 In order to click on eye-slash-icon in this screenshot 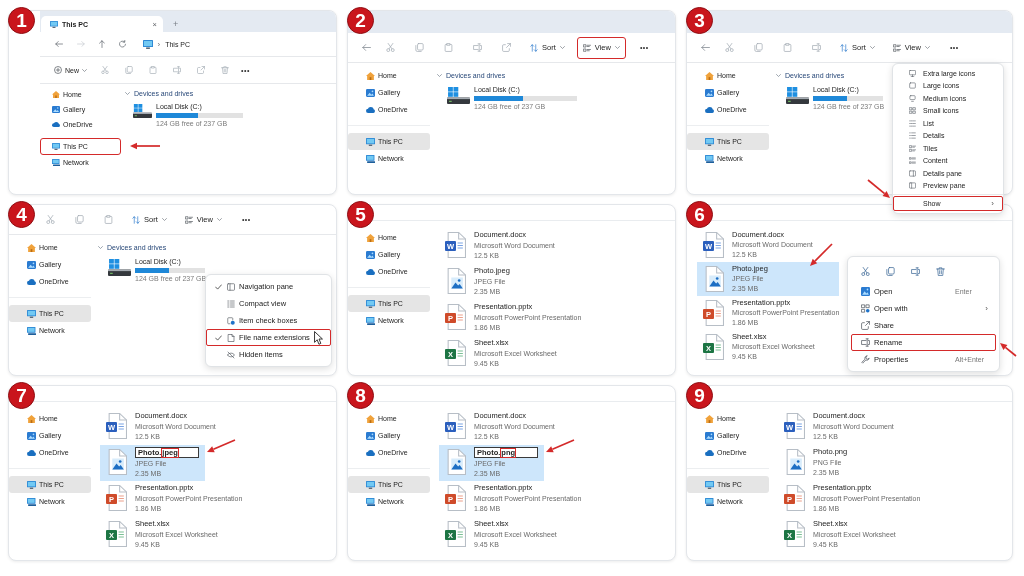, I will do `click(231, 354)`.